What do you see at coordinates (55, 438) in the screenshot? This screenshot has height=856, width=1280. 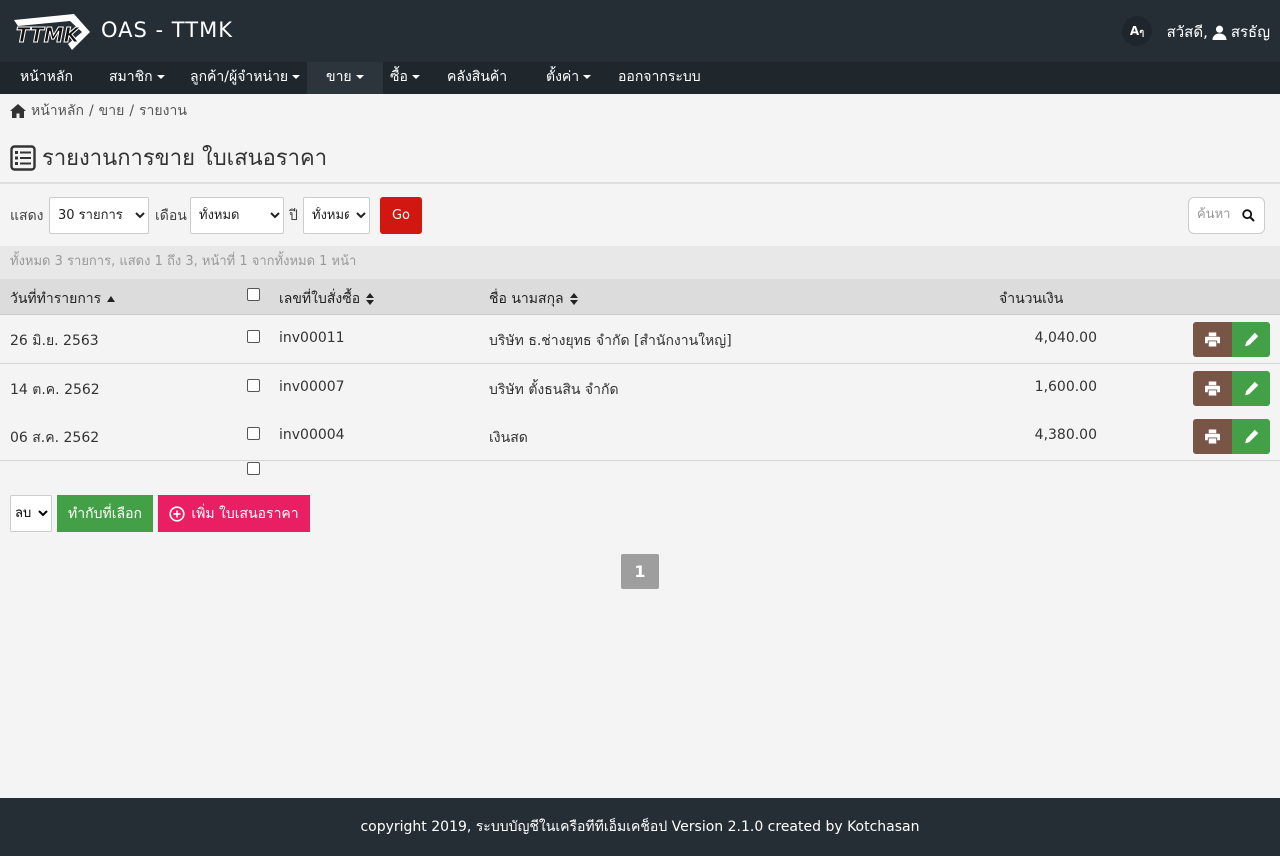 I see `row-date: 06 ส.ค. 2562` at bounding box center [55, 438].